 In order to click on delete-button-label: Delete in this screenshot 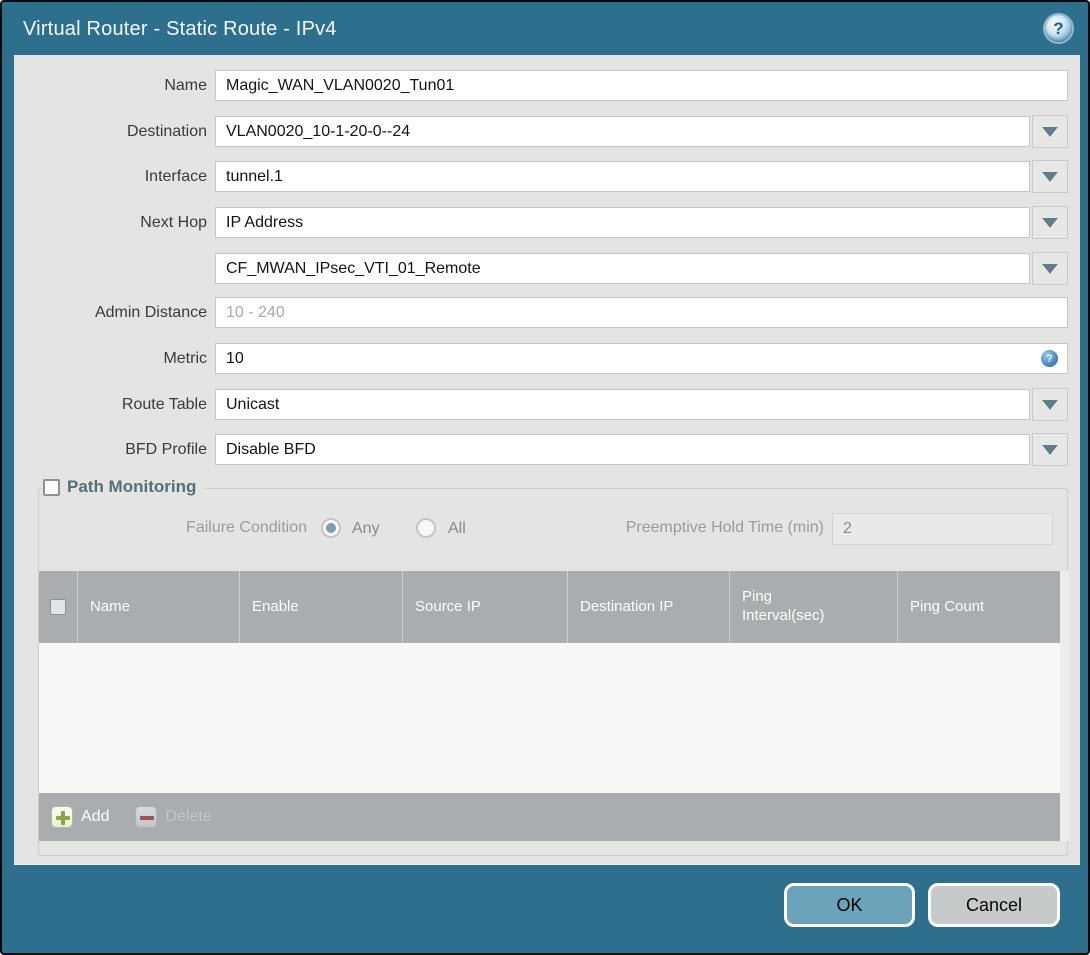, I will do `click(188, 816)`.